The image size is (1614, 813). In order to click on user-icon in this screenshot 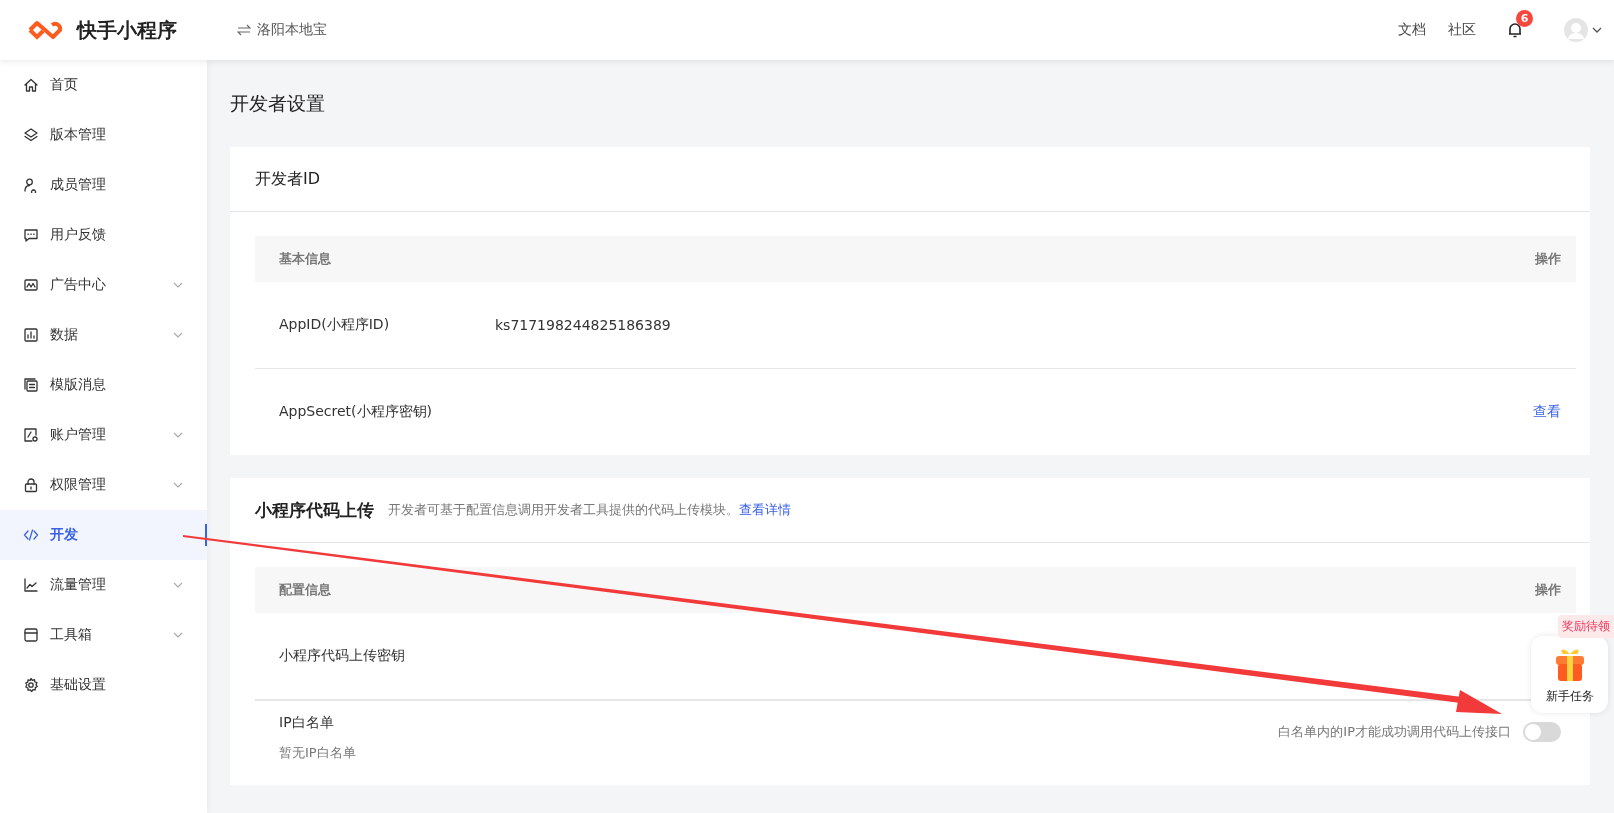, I will do `click(31, 185)`.